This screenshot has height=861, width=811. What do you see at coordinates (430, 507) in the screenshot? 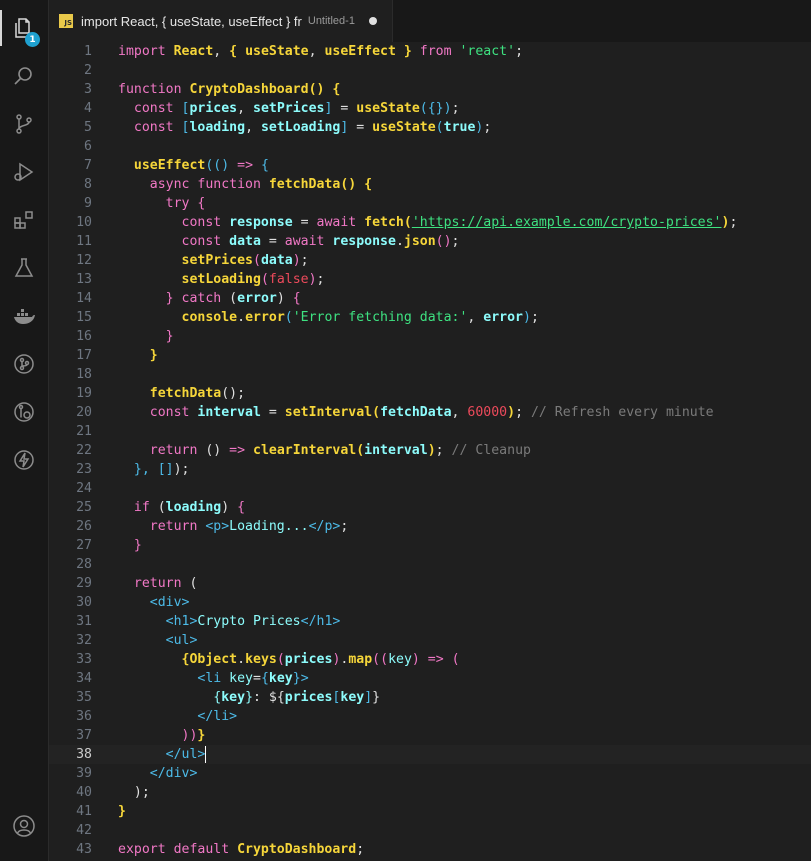
I see `code-line: 25 if (loading) {` at bounding box center [430, 507].